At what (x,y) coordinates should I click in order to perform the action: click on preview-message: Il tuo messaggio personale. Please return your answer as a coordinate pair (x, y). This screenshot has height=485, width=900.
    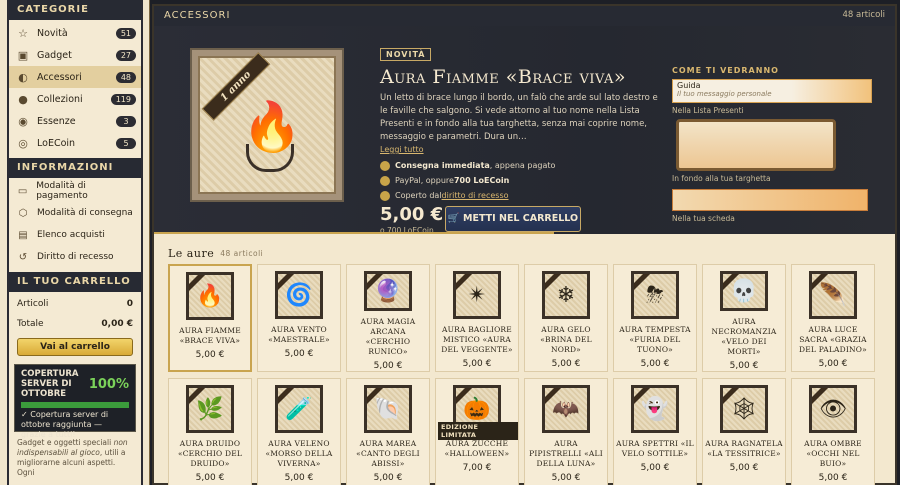
    Looking at the image, I should click on (724, 94).